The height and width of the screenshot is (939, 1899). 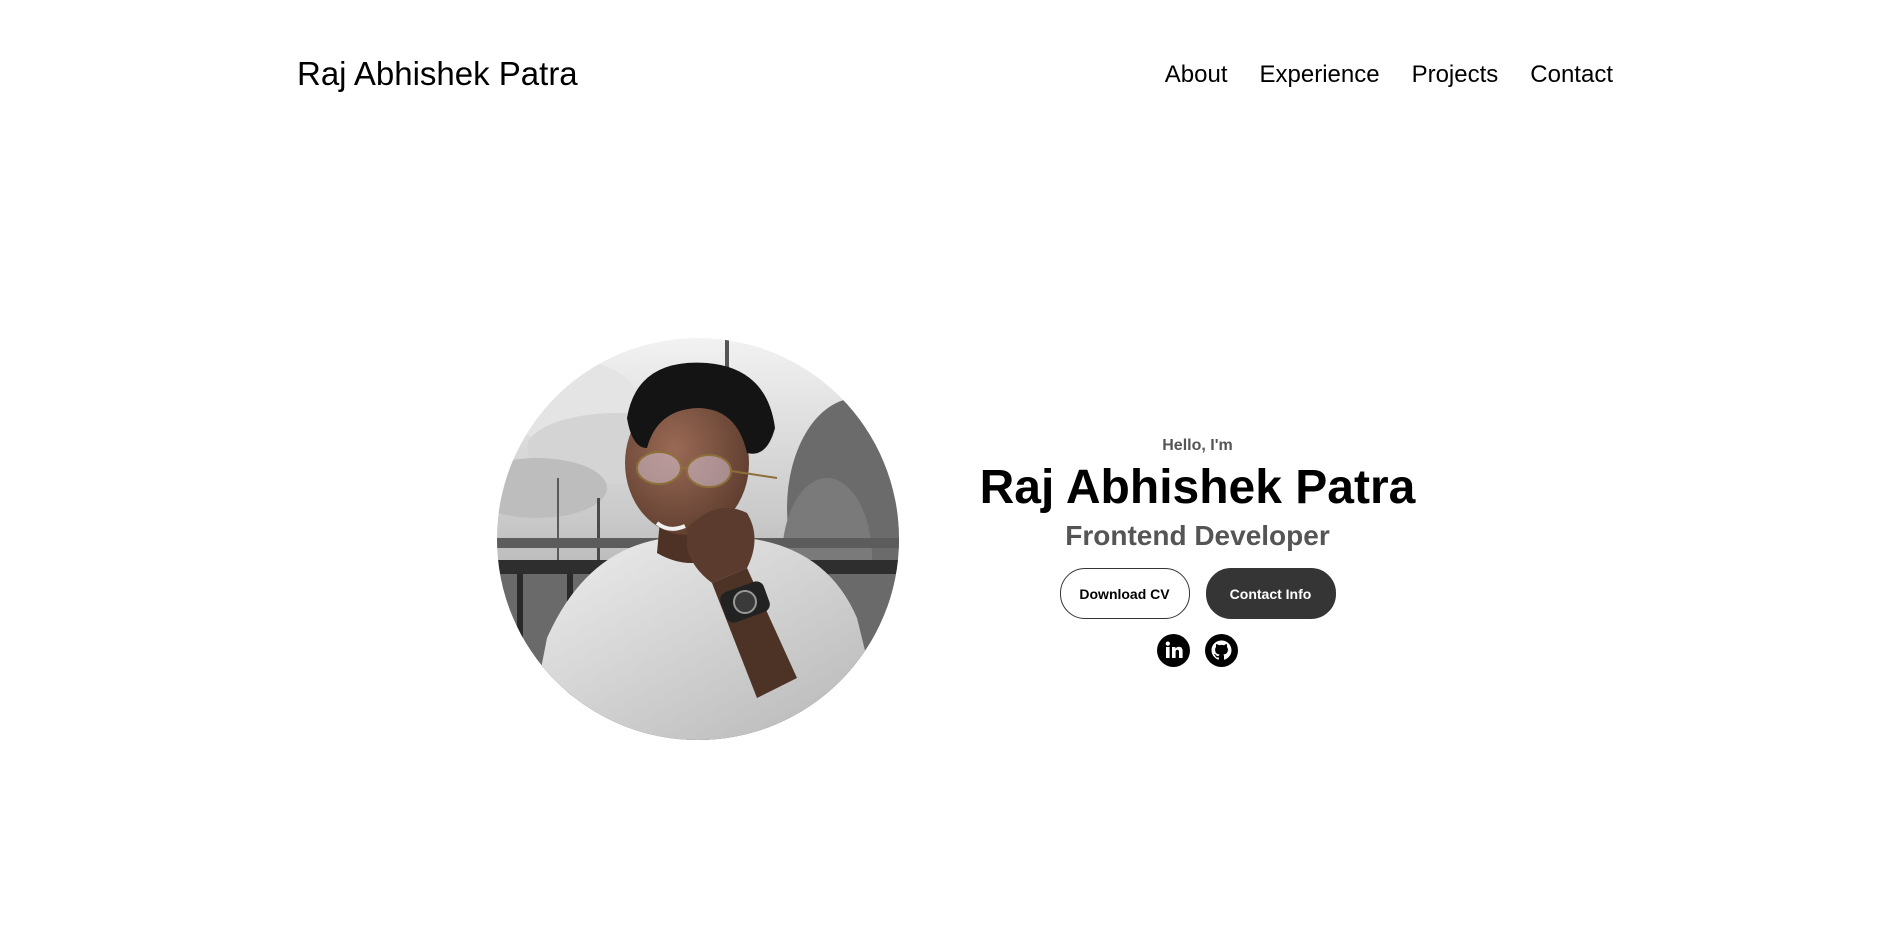 I want to click on hero-name: Raj Abhishek Patra, so click(x=1197, y=487).